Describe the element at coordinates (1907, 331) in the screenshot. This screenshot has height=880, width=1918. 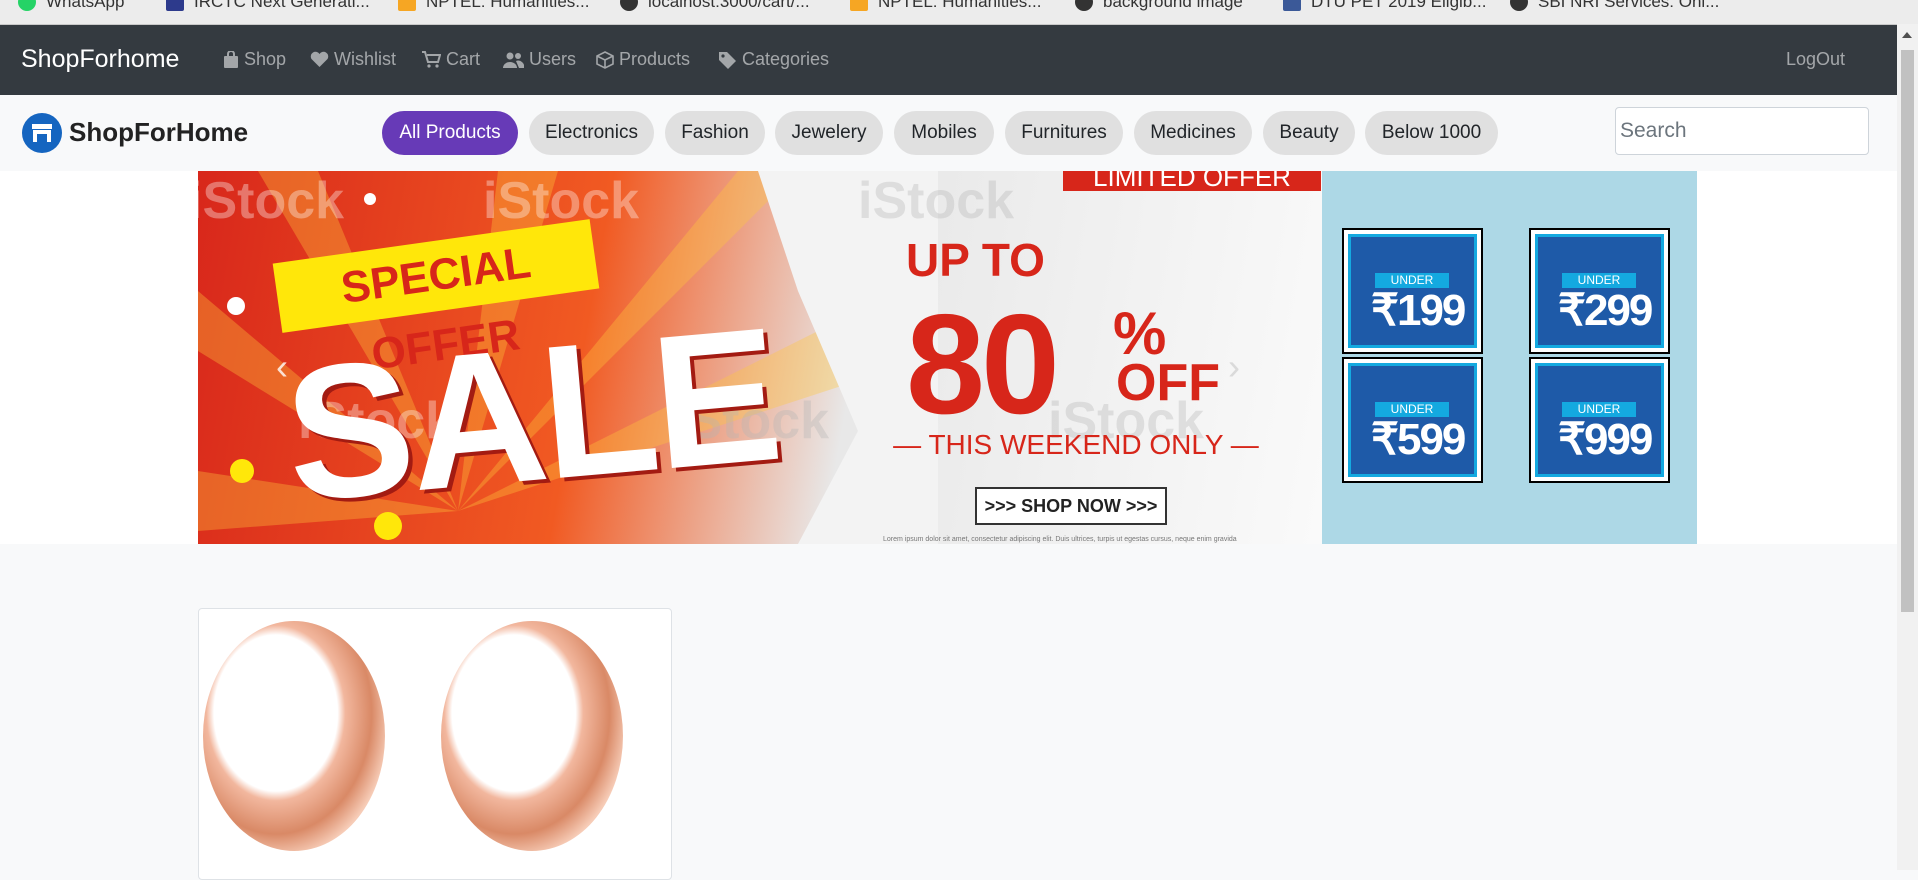
I see `scrollbar-thumb` at that location.